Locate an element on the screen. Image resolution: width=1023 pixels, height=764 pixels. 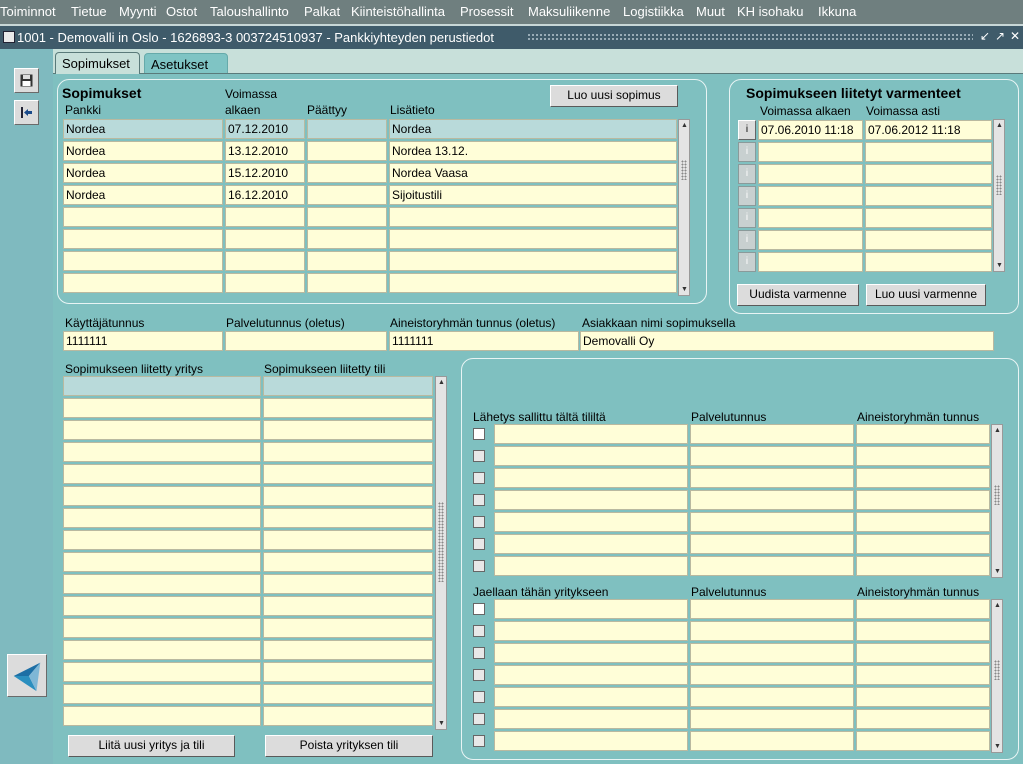
menu-item-kiinteistohallinta: Kiinteistöhallinta is located at coordinates (398, 11).